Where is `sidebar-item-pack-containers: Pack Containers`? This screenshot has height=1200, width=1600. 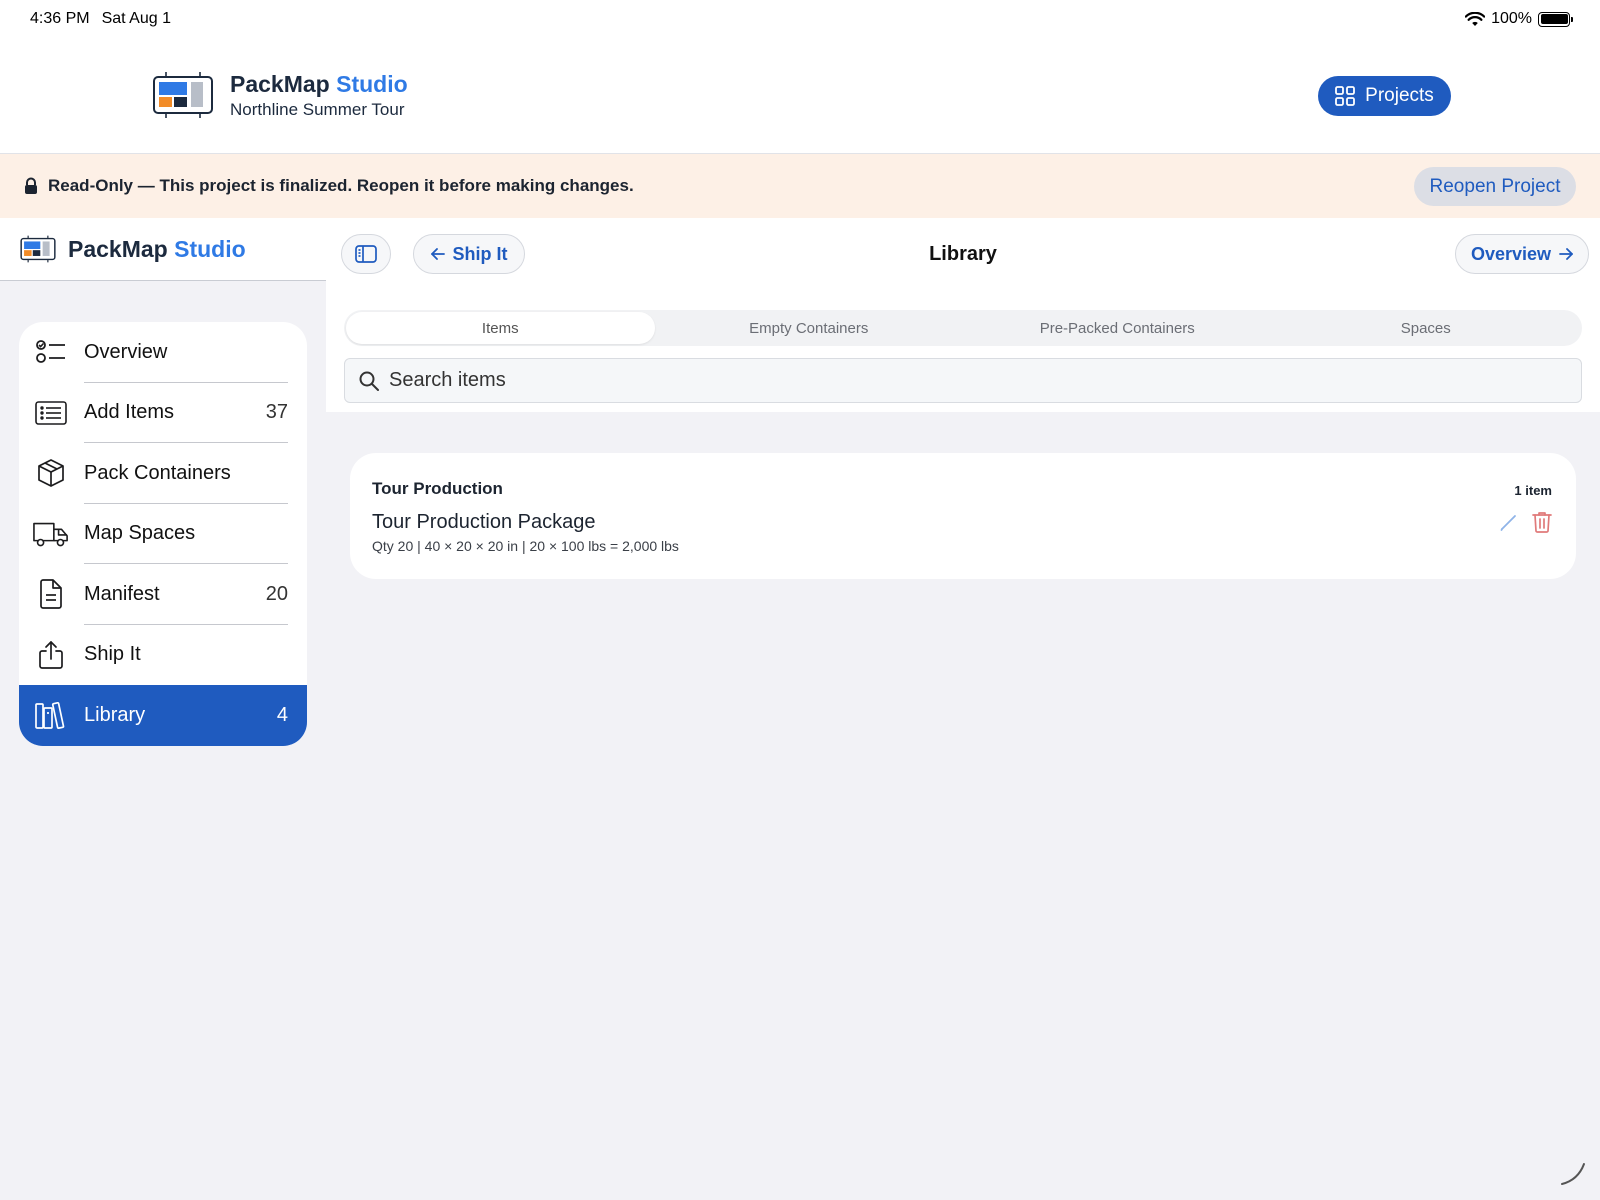 sidebar-item-pack-containers: Pack Containers is located at coordinates (163, 473).